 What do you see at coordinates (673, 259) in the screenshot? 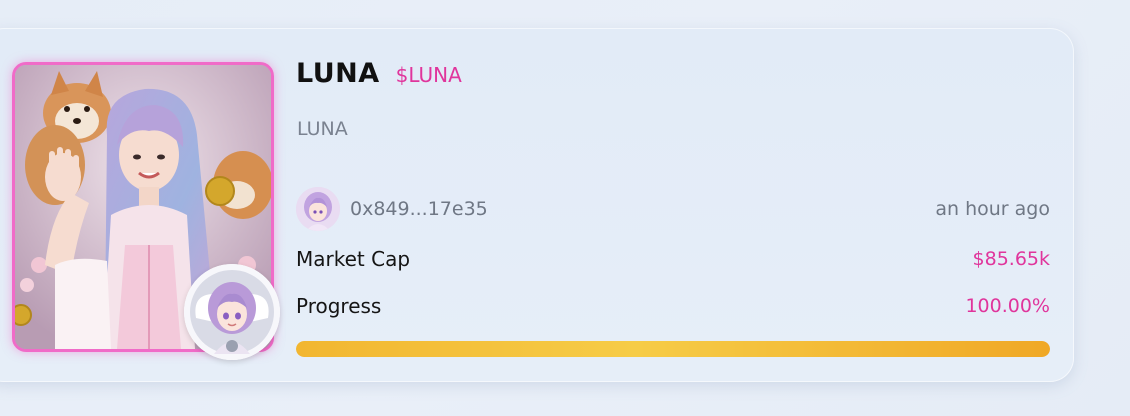
I see `market-cap-row: Market Cap $85.65k` at bounding box center [673, 259].